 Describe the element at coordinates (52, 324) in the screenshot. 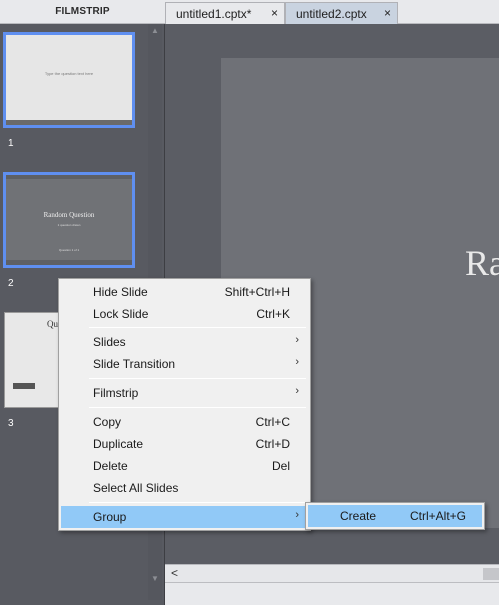

I see `slide-3-title: Qu` at that location.